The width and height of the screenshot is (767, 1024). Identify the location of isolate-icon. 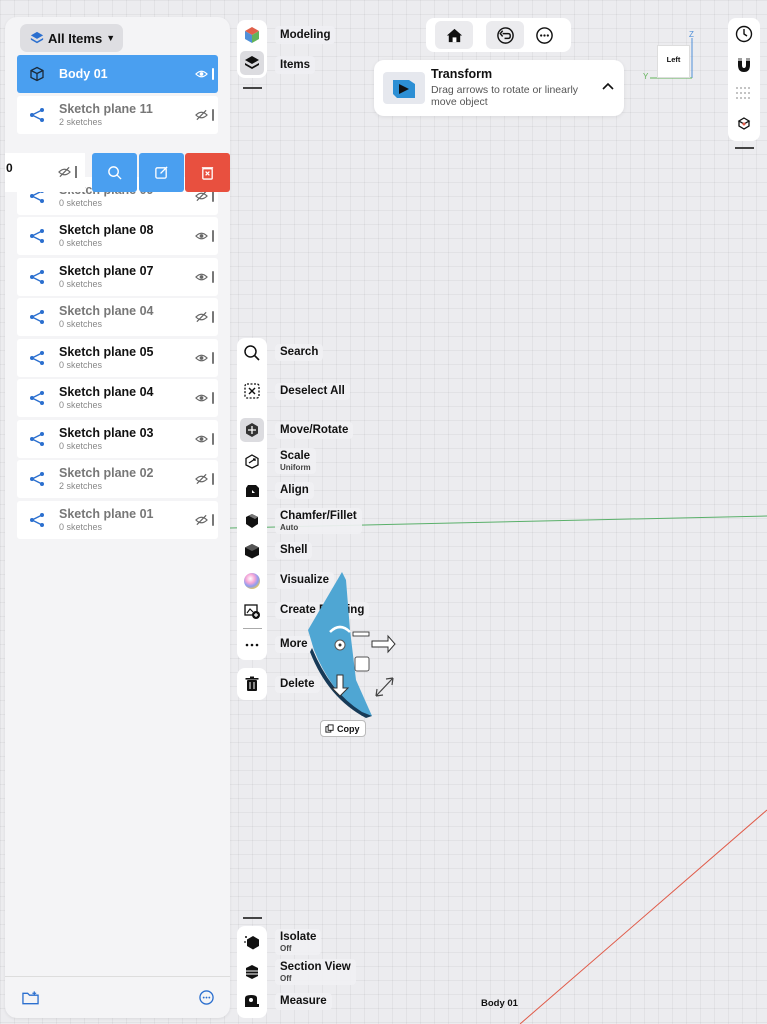
(251, 943).